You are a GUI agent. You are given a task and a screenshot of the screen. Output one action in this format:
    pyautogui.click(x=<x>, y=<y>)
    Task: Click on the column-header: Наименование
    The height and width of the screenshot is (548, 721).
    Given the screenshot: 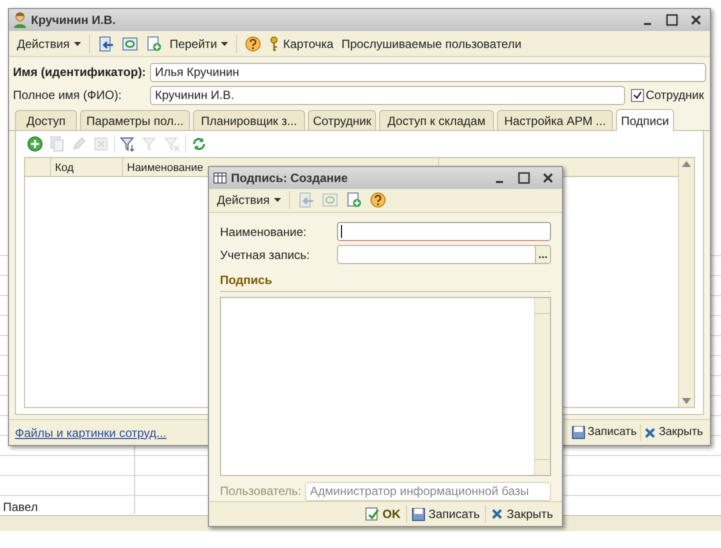 What is the action you would take?
    pyautogui.click(x=165, y=168)
    